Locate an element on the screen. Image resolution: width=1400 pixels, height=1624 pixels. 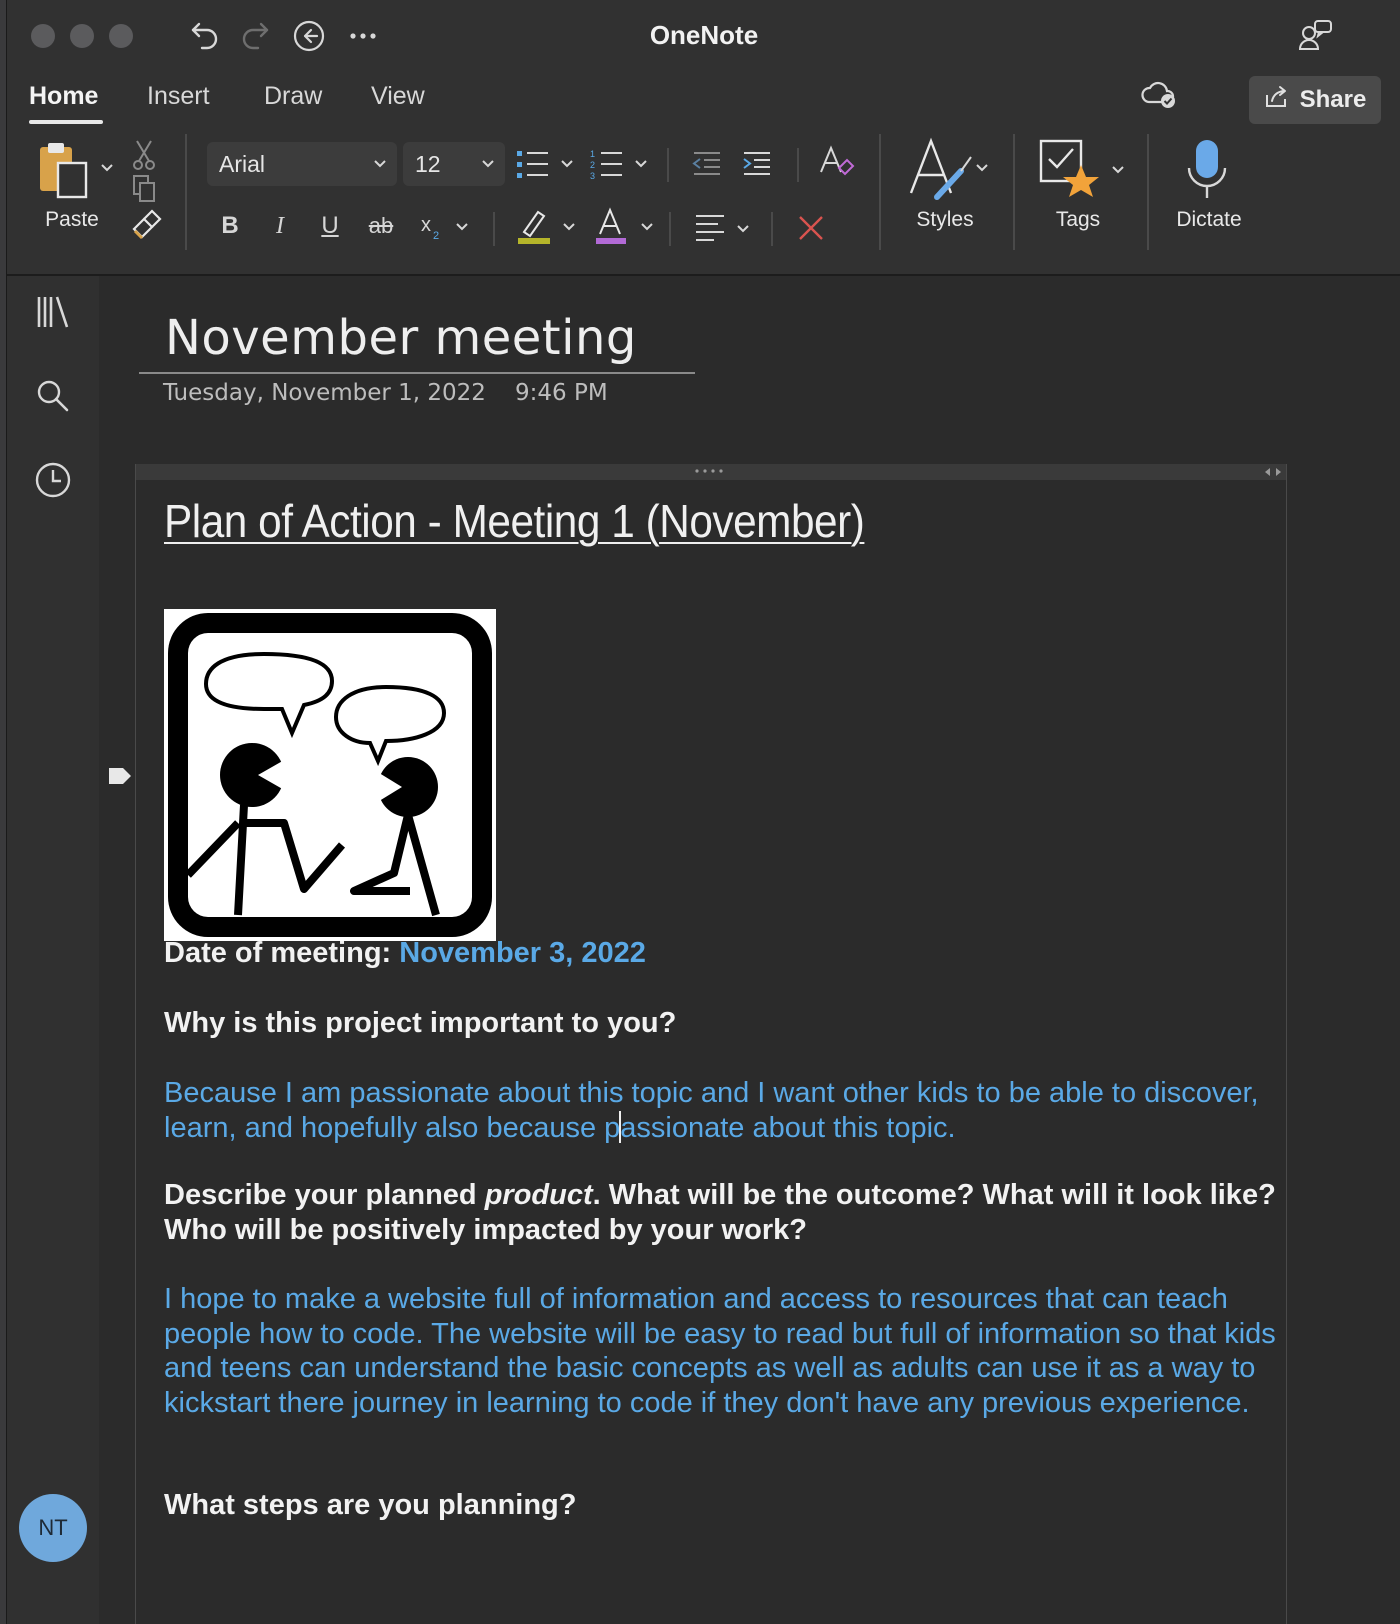
tab-insert: Insert is located at coordinates (178, 96).